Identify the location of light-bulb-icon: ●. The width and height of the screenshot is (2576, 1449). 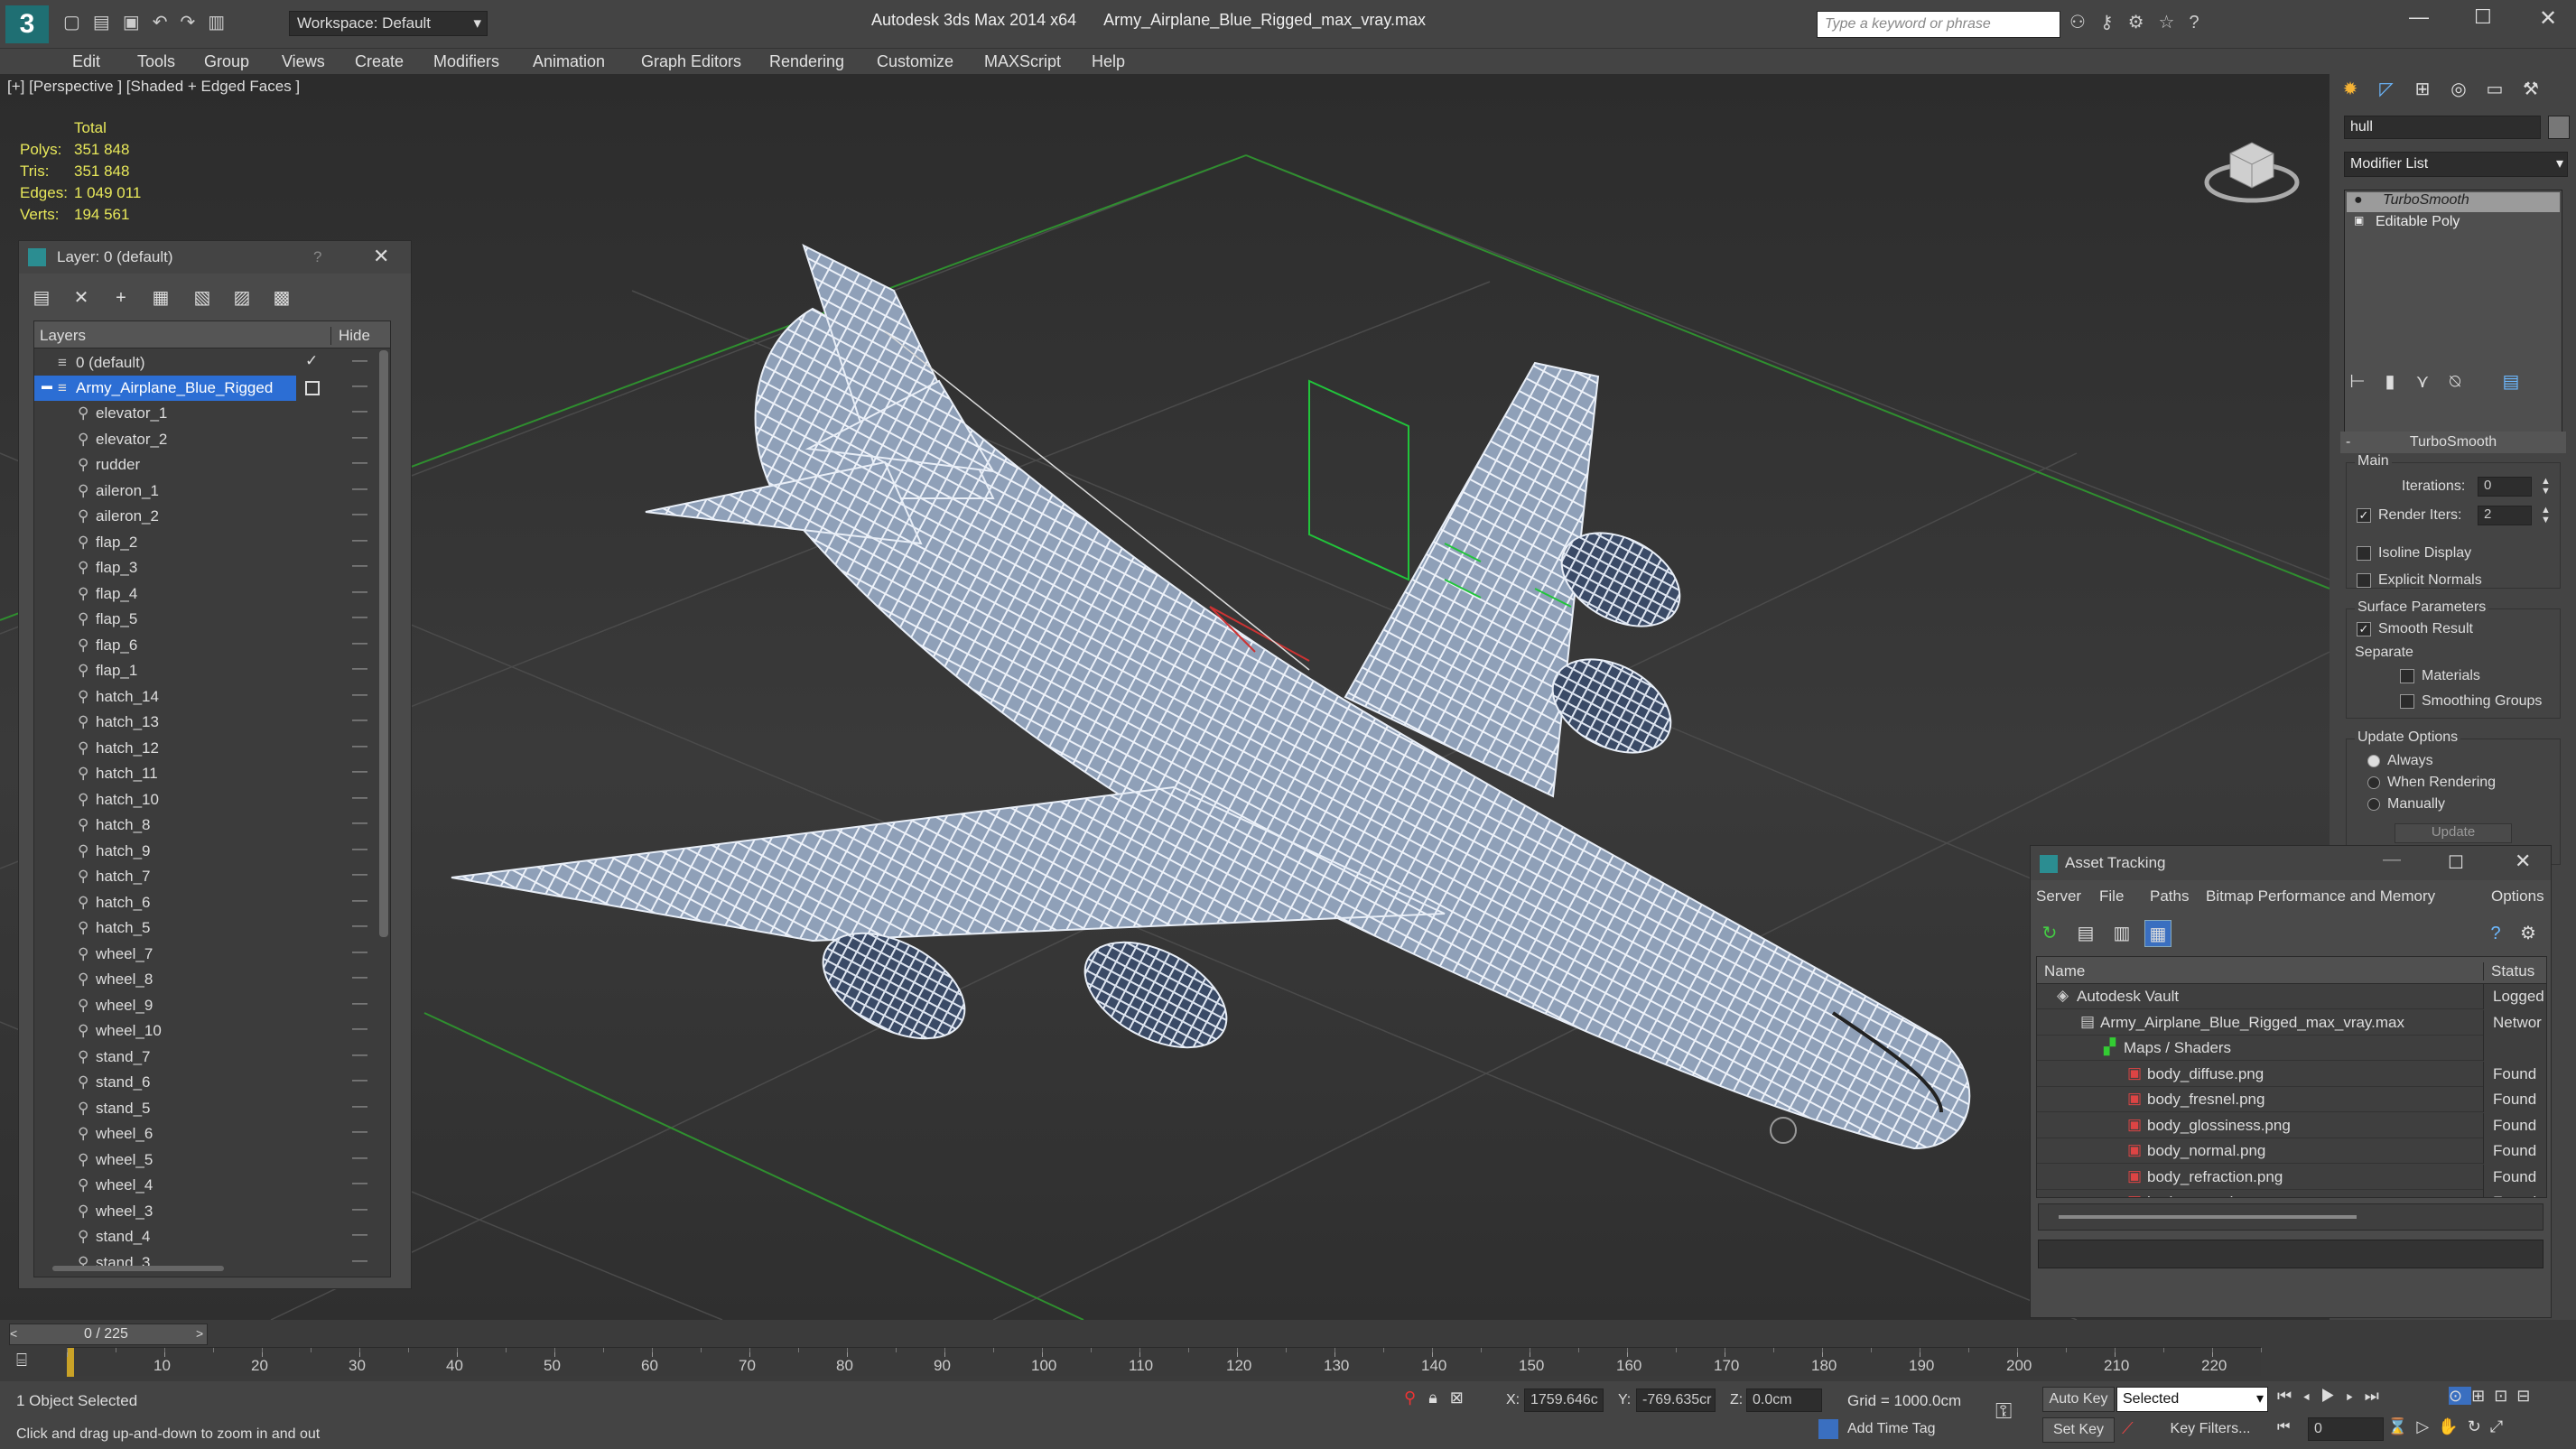
(2358, 200).